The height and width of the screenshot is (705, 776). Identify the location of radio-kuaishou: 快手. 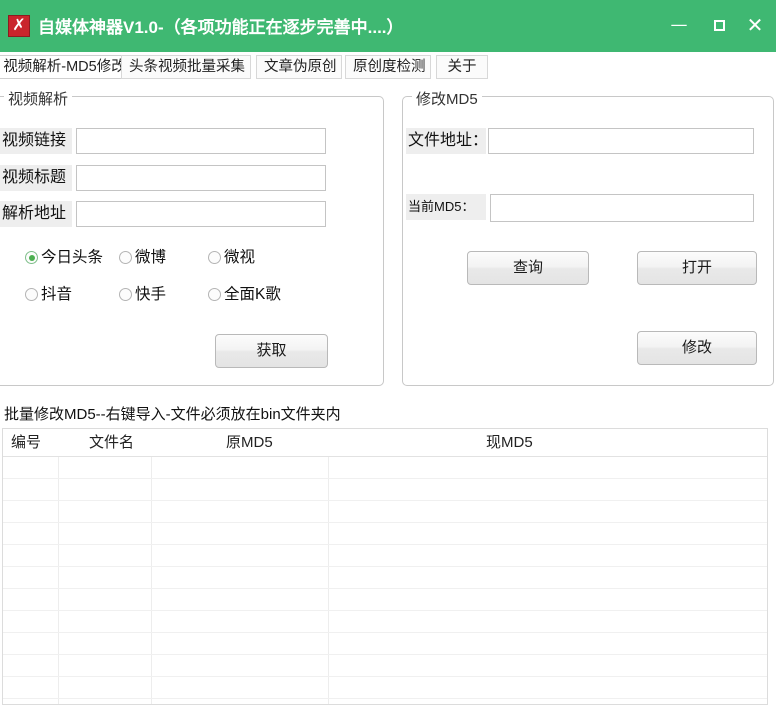
(142, 295).